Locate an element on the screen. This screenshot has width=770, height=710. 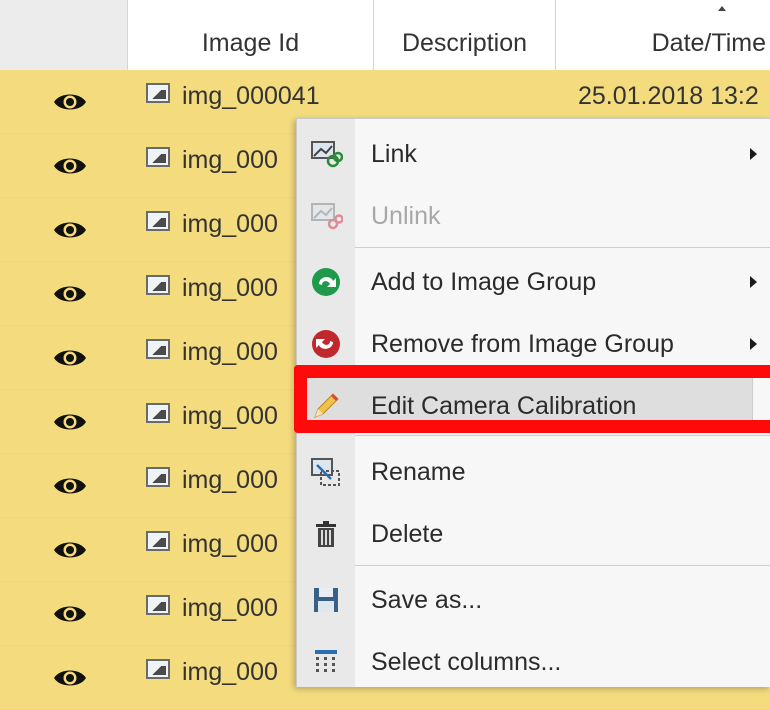
column-header-visibility is located at coordinates (64, 35).